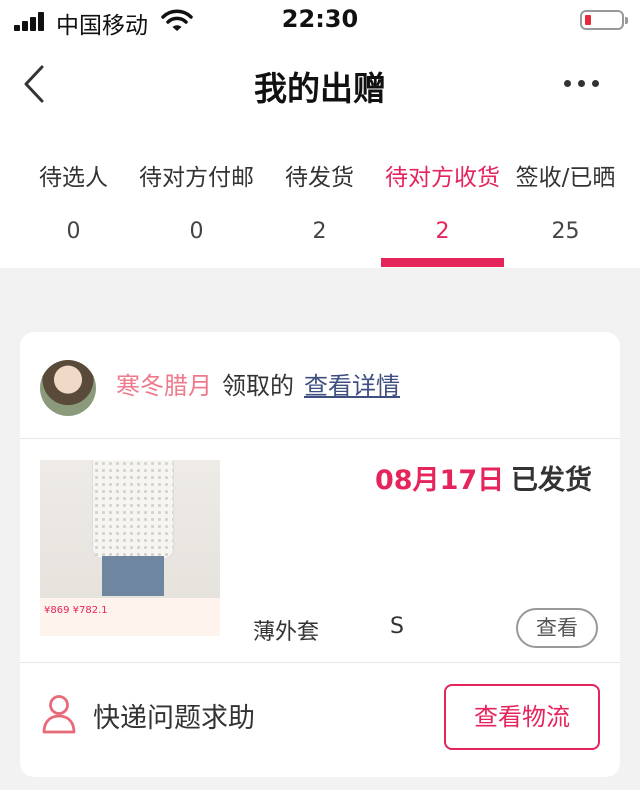 The image size is (640, 790). Describe the element at coordinates (133, 509) in the screenshot. I see `garment-image` at that location.